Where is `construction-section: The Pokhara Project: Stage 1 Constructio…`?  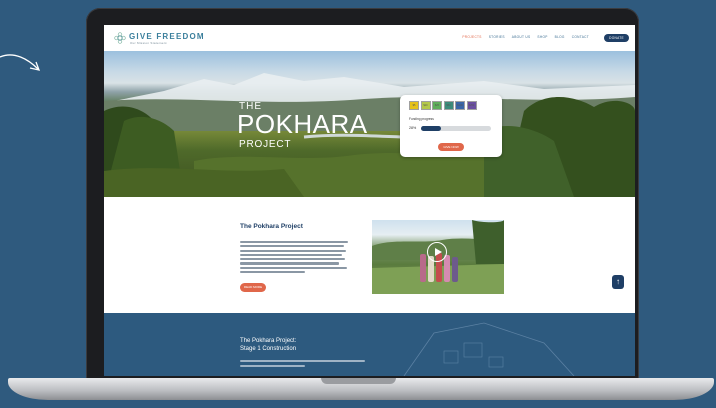 construction-section: The Pokhara Project: Stage 1 Constructio… is located at coordinates (369, 344).